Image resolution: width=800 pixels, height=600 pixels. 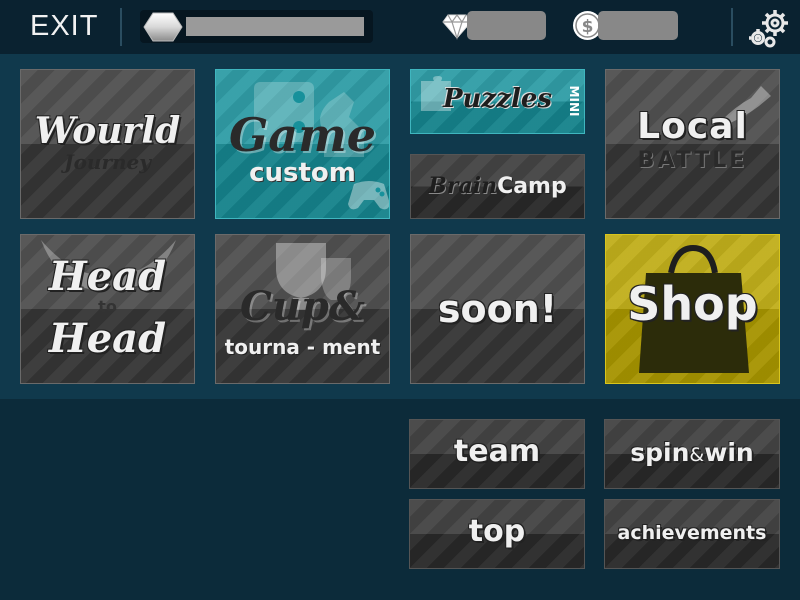 What do you see at coordinates (660, 452) in the screenshot?
I see `spin-label: spin` at bounding box center [660, 452].